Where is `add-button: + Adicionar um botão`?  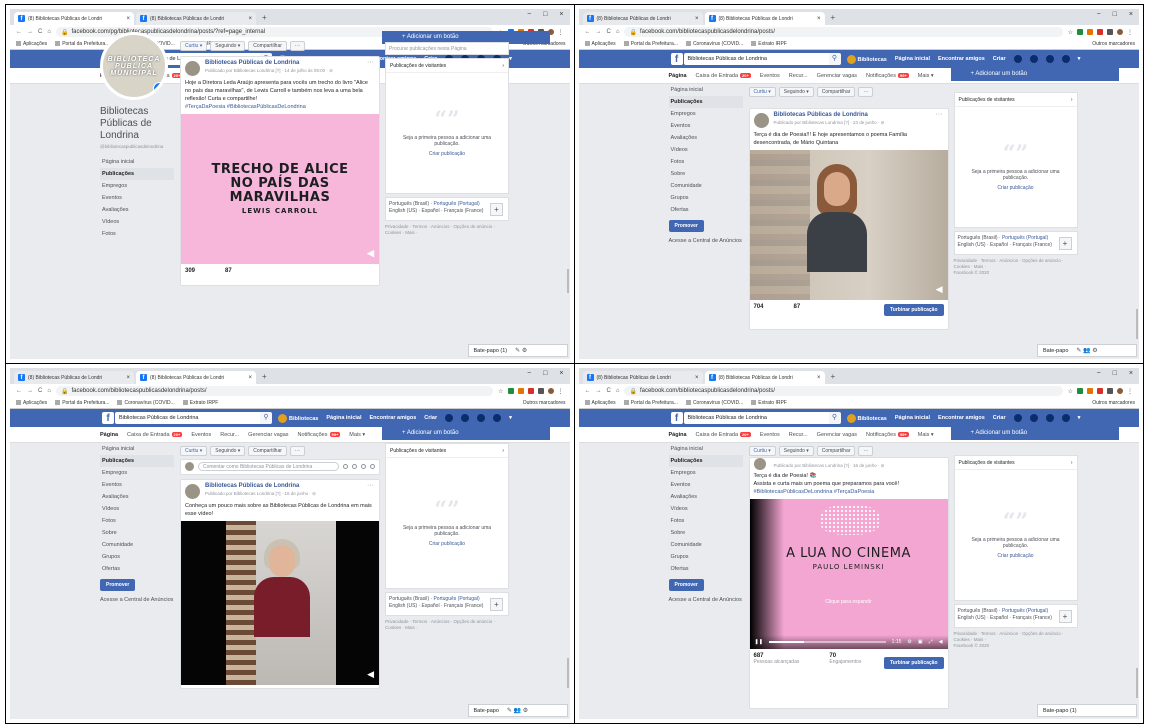
add-button: + Adicionar um botão is located at coordinates (1034, 433).